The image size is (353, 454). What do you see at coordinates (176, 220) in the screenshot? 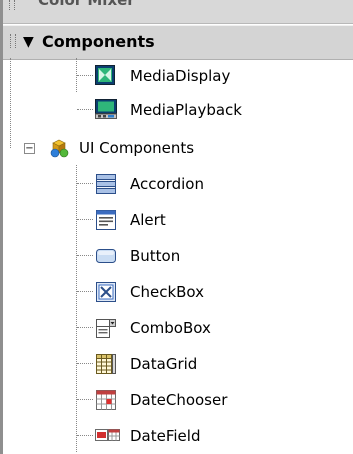
I see `tree-item-alert: Alert` at bounding box center [176, 220].